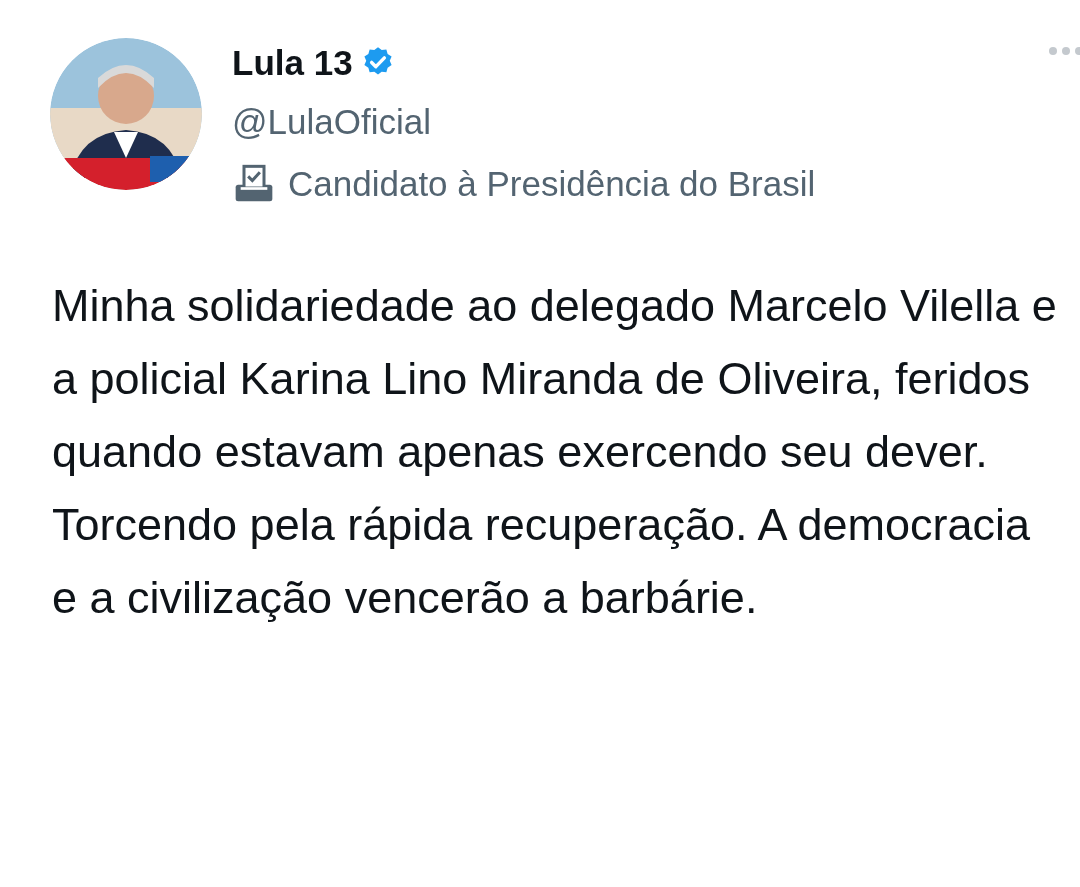  What do you see at coordinates (552, 183) in the screenshot?
I see `author-bio: Candidato à Presidência do Brasil` at bounding box center [552, 183].